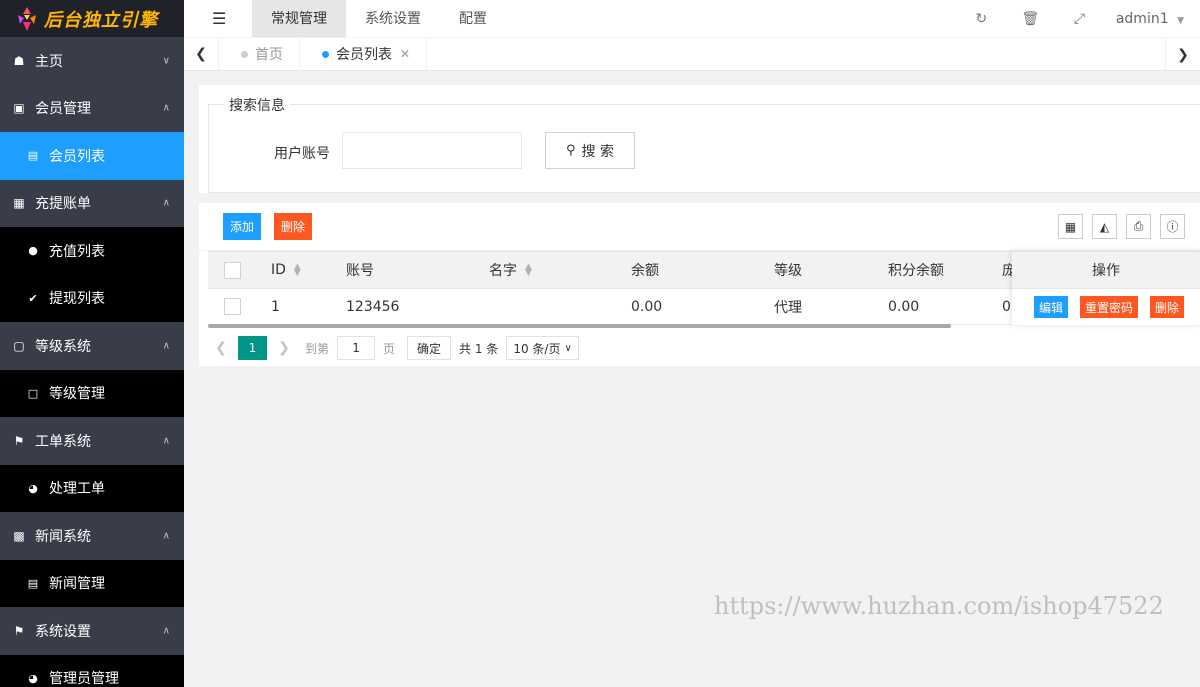 This screenshot has height=687, width=1200. Describe the element at coordinates (373, 306) in the screenshot. I see `cell-account: 123456` at that location.